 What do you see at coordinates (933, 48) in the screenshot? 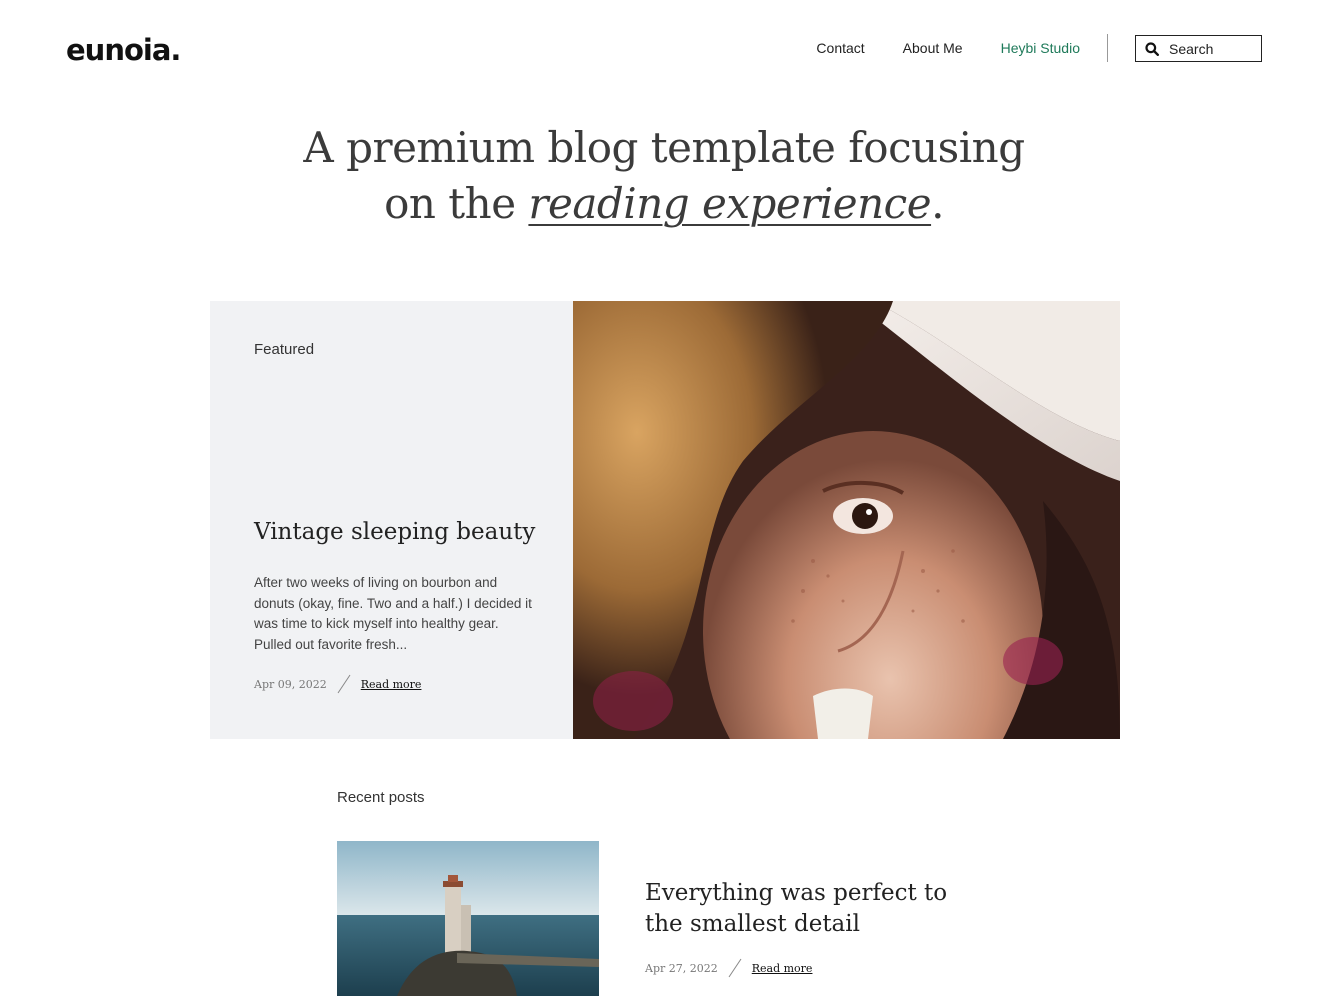
I see `nav-item-about-me: About Me` at bounding box center [933, 48].